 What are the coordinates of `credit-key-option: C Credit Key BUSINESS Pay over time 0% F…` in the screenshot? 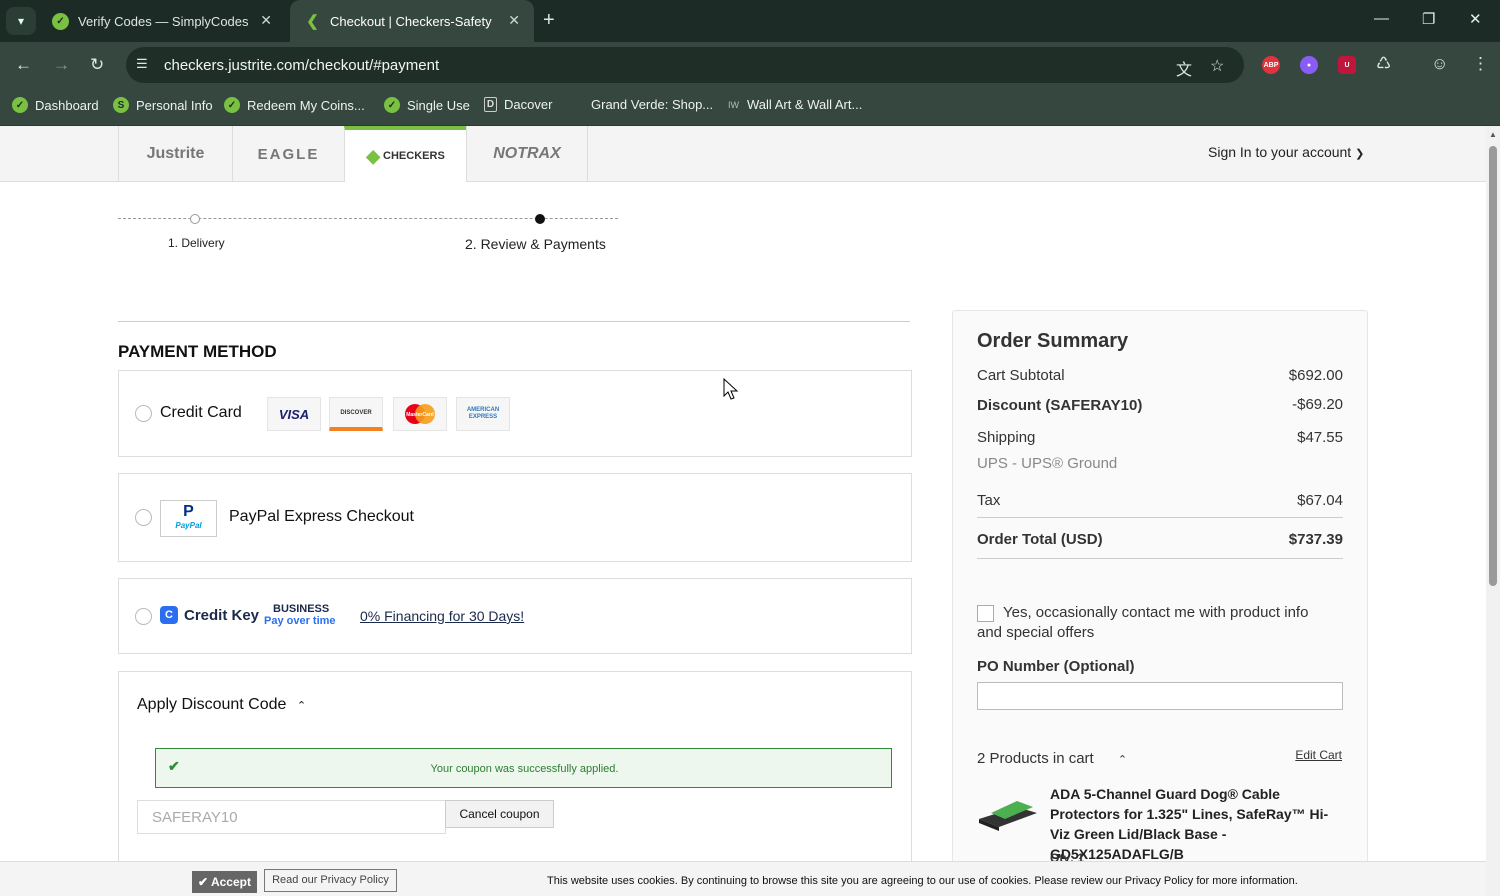 It's located at (515, 616).